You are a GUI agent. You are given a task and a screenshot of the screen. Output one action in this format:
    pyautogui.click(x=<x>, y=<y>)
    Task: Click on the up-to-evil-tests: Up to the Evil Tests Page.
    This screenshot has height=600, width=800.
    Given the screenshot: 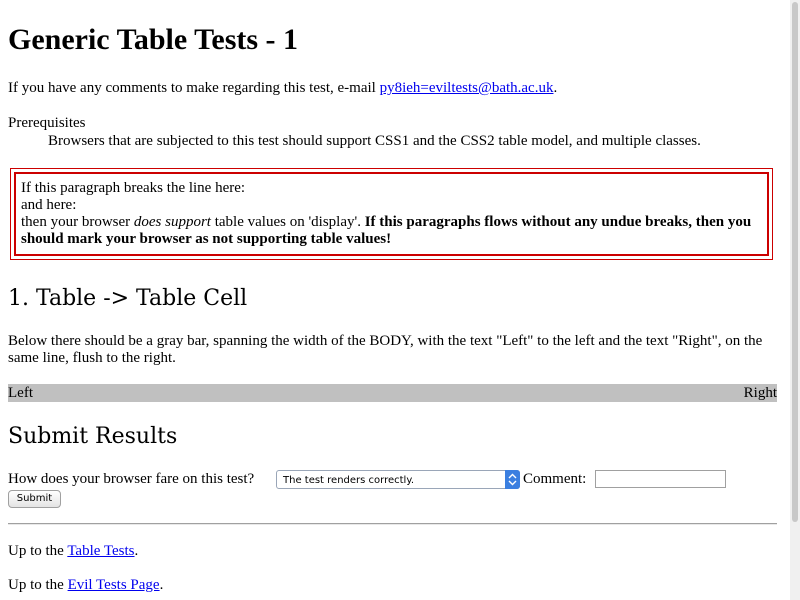 What is the action you would take?
    pyautogui.click(x=86, y=585)
    